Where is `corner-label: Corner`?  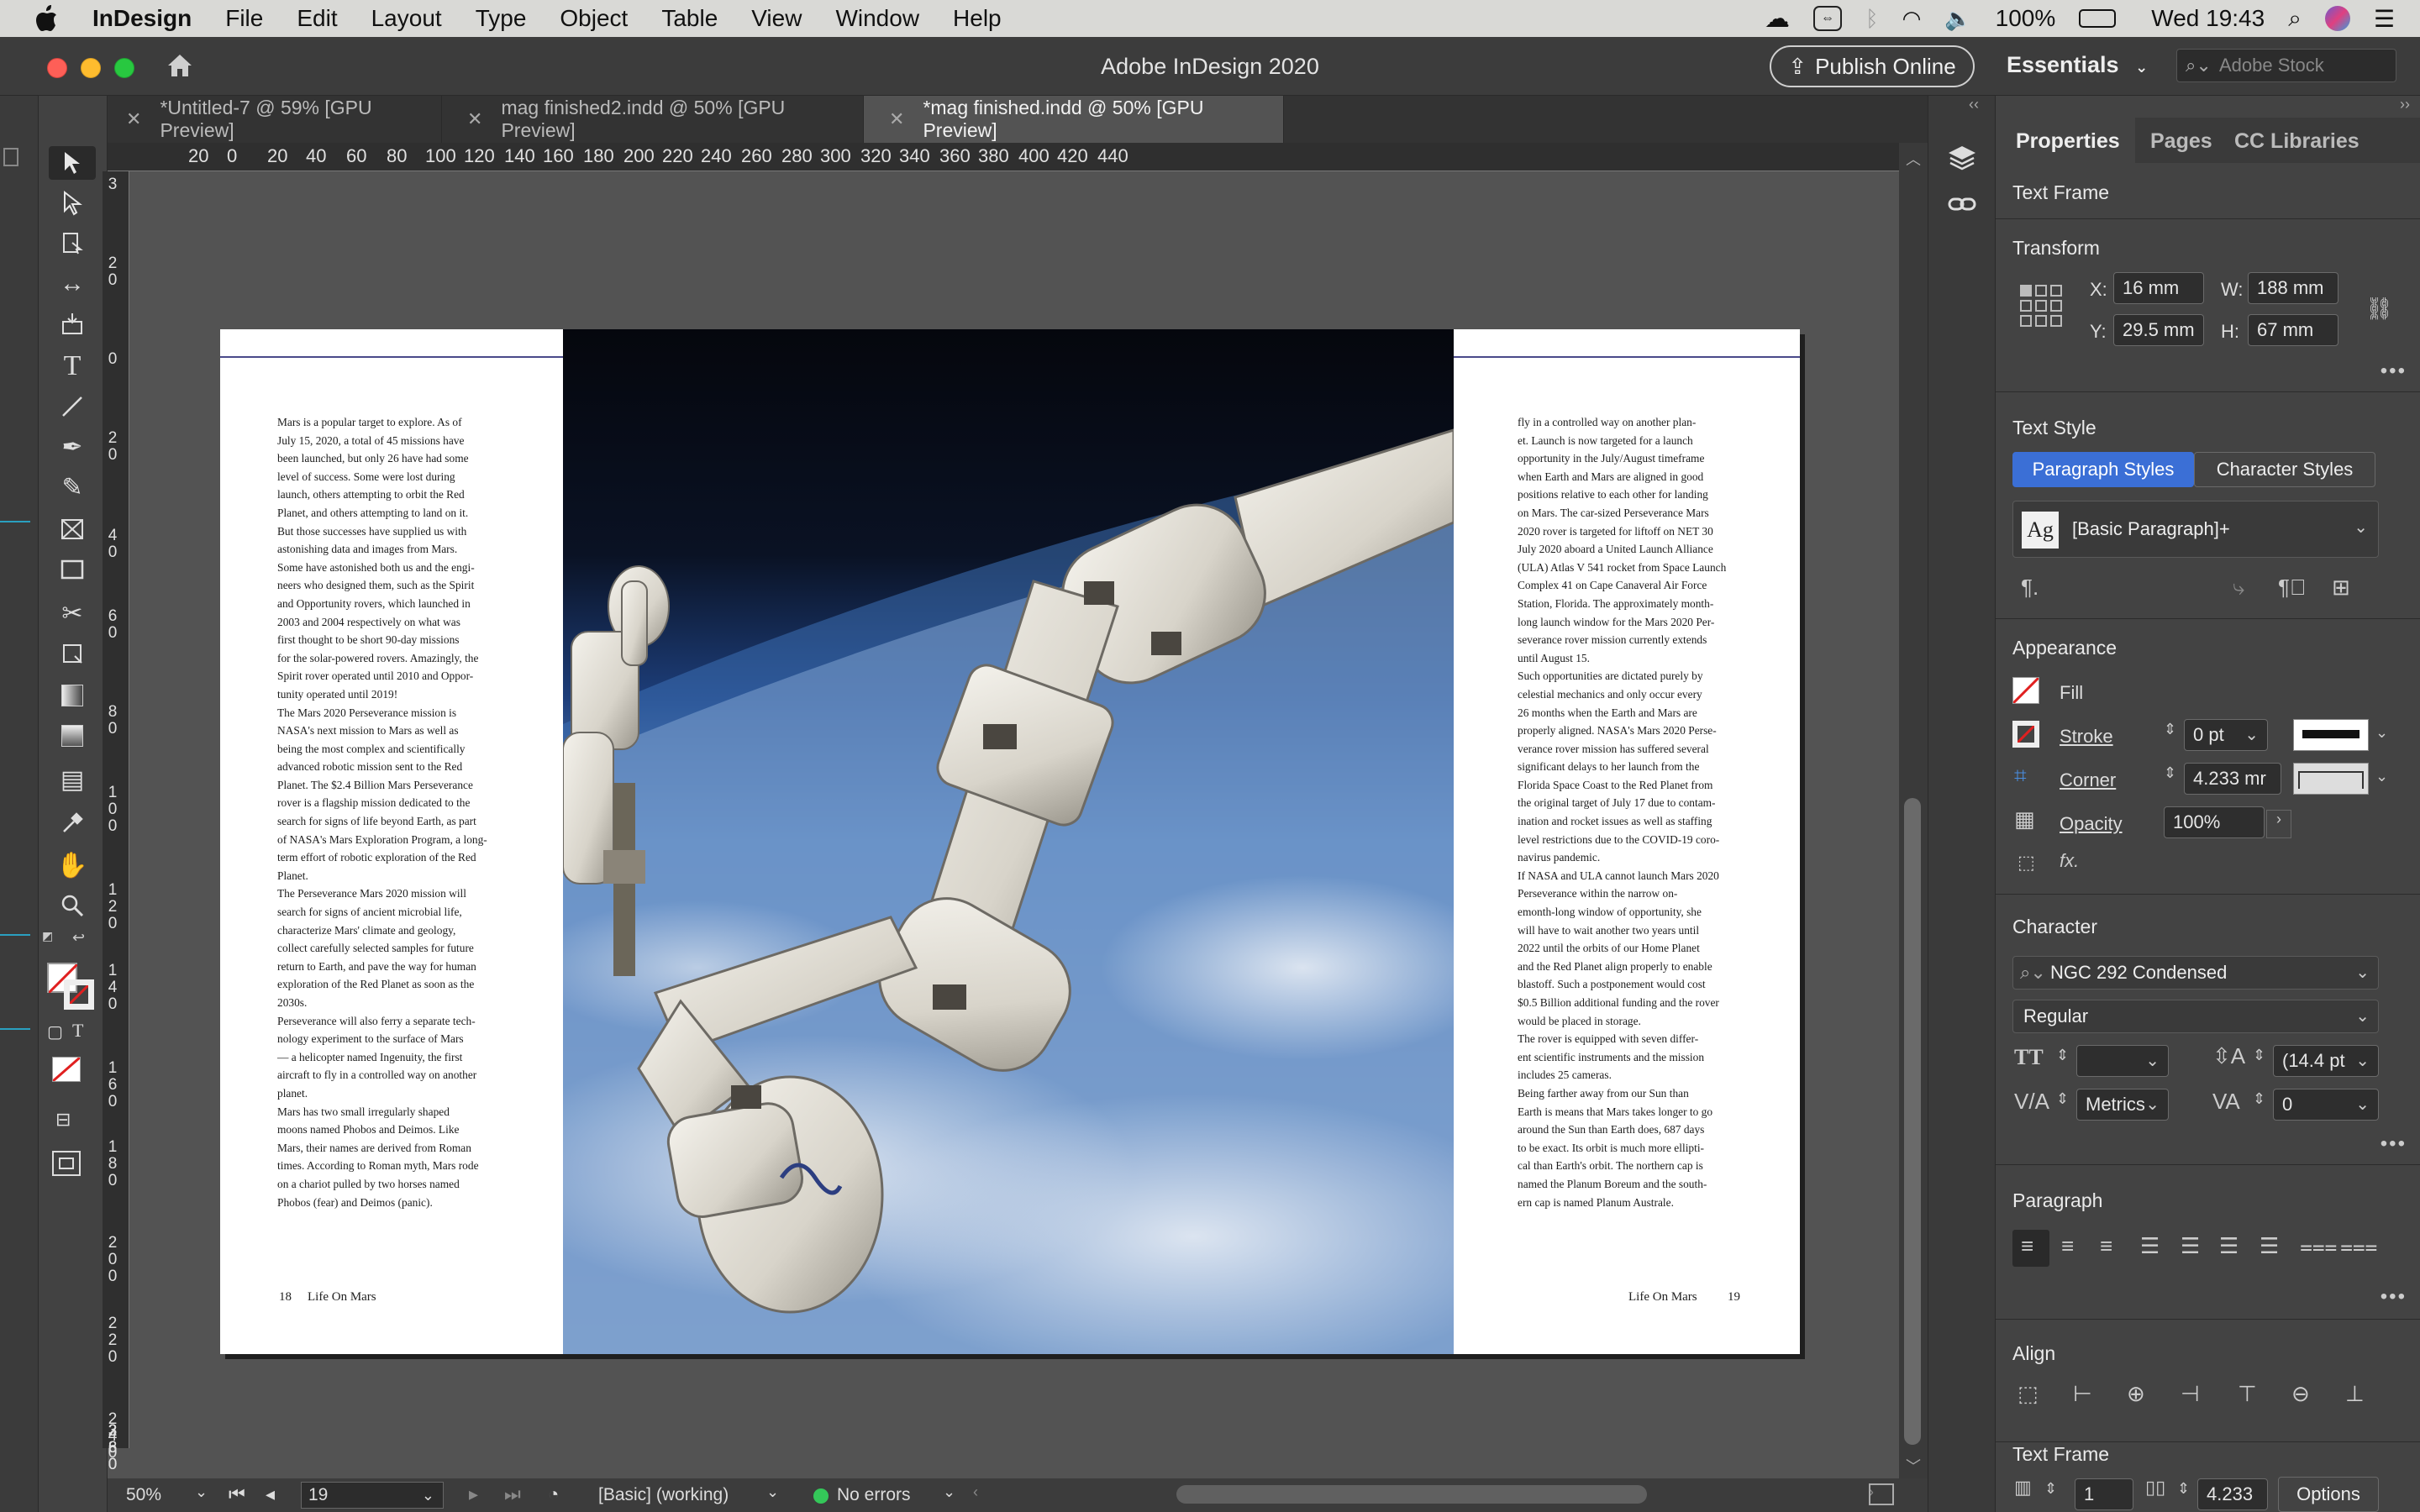 corner-label: Corner is located at coordinates (2088, 780).